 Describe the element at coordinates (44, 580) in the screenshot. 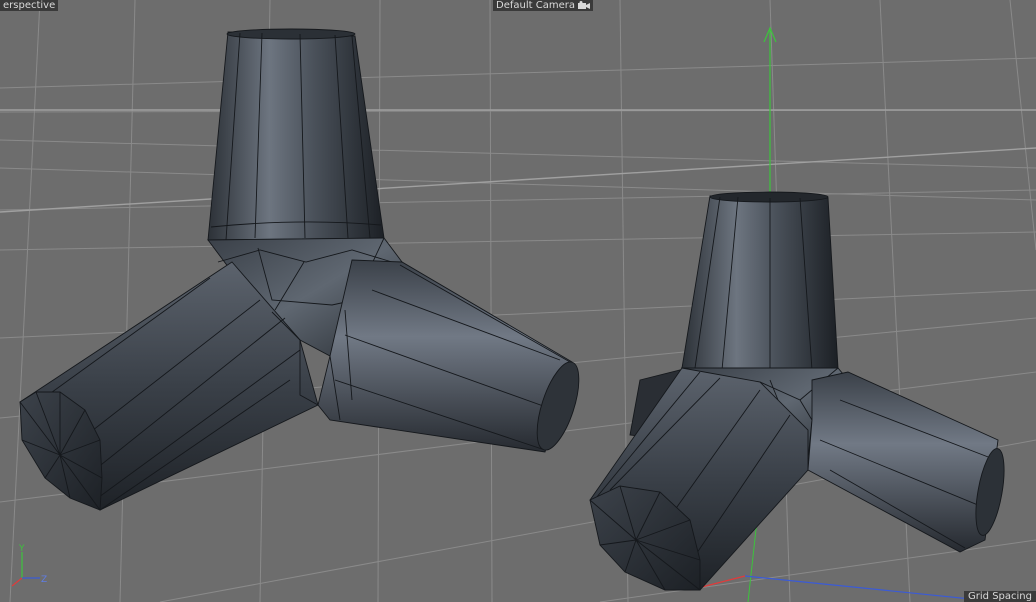

I see `axis-gizmo-z-label: Z` at that location.